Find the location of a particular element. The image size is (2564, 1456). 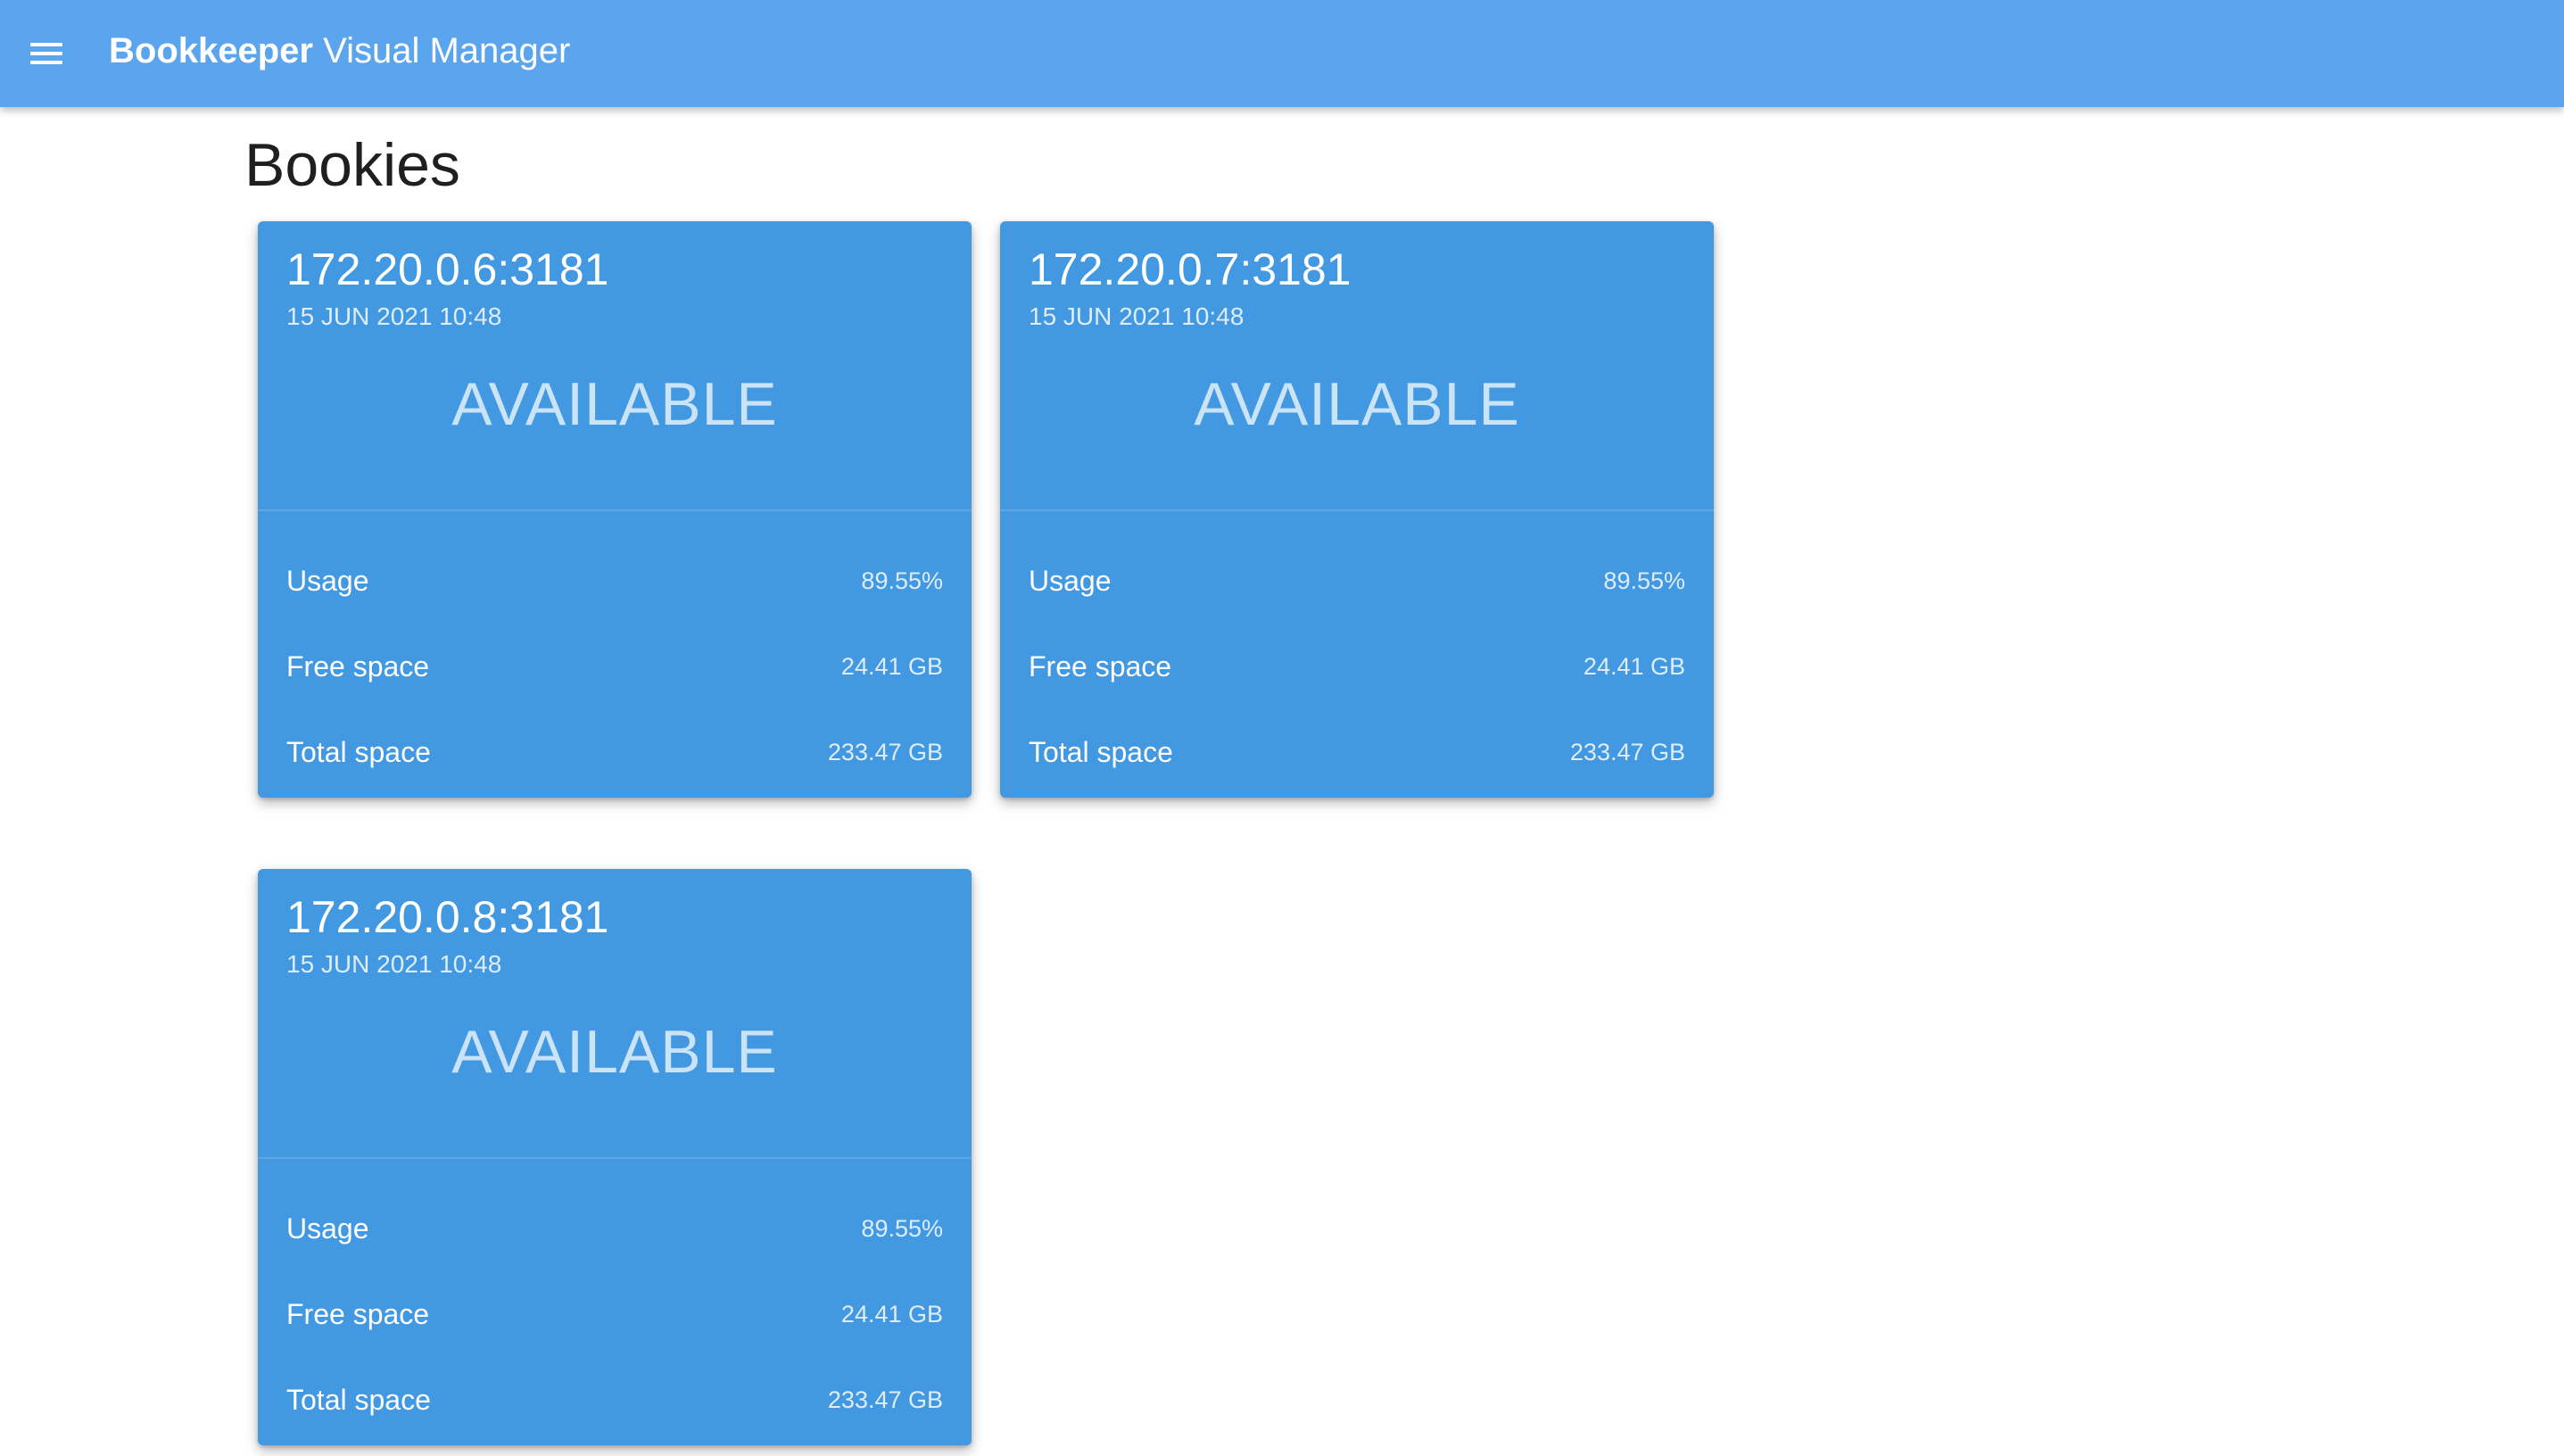

page-title: Bookies is located at coordinates (352, 165).